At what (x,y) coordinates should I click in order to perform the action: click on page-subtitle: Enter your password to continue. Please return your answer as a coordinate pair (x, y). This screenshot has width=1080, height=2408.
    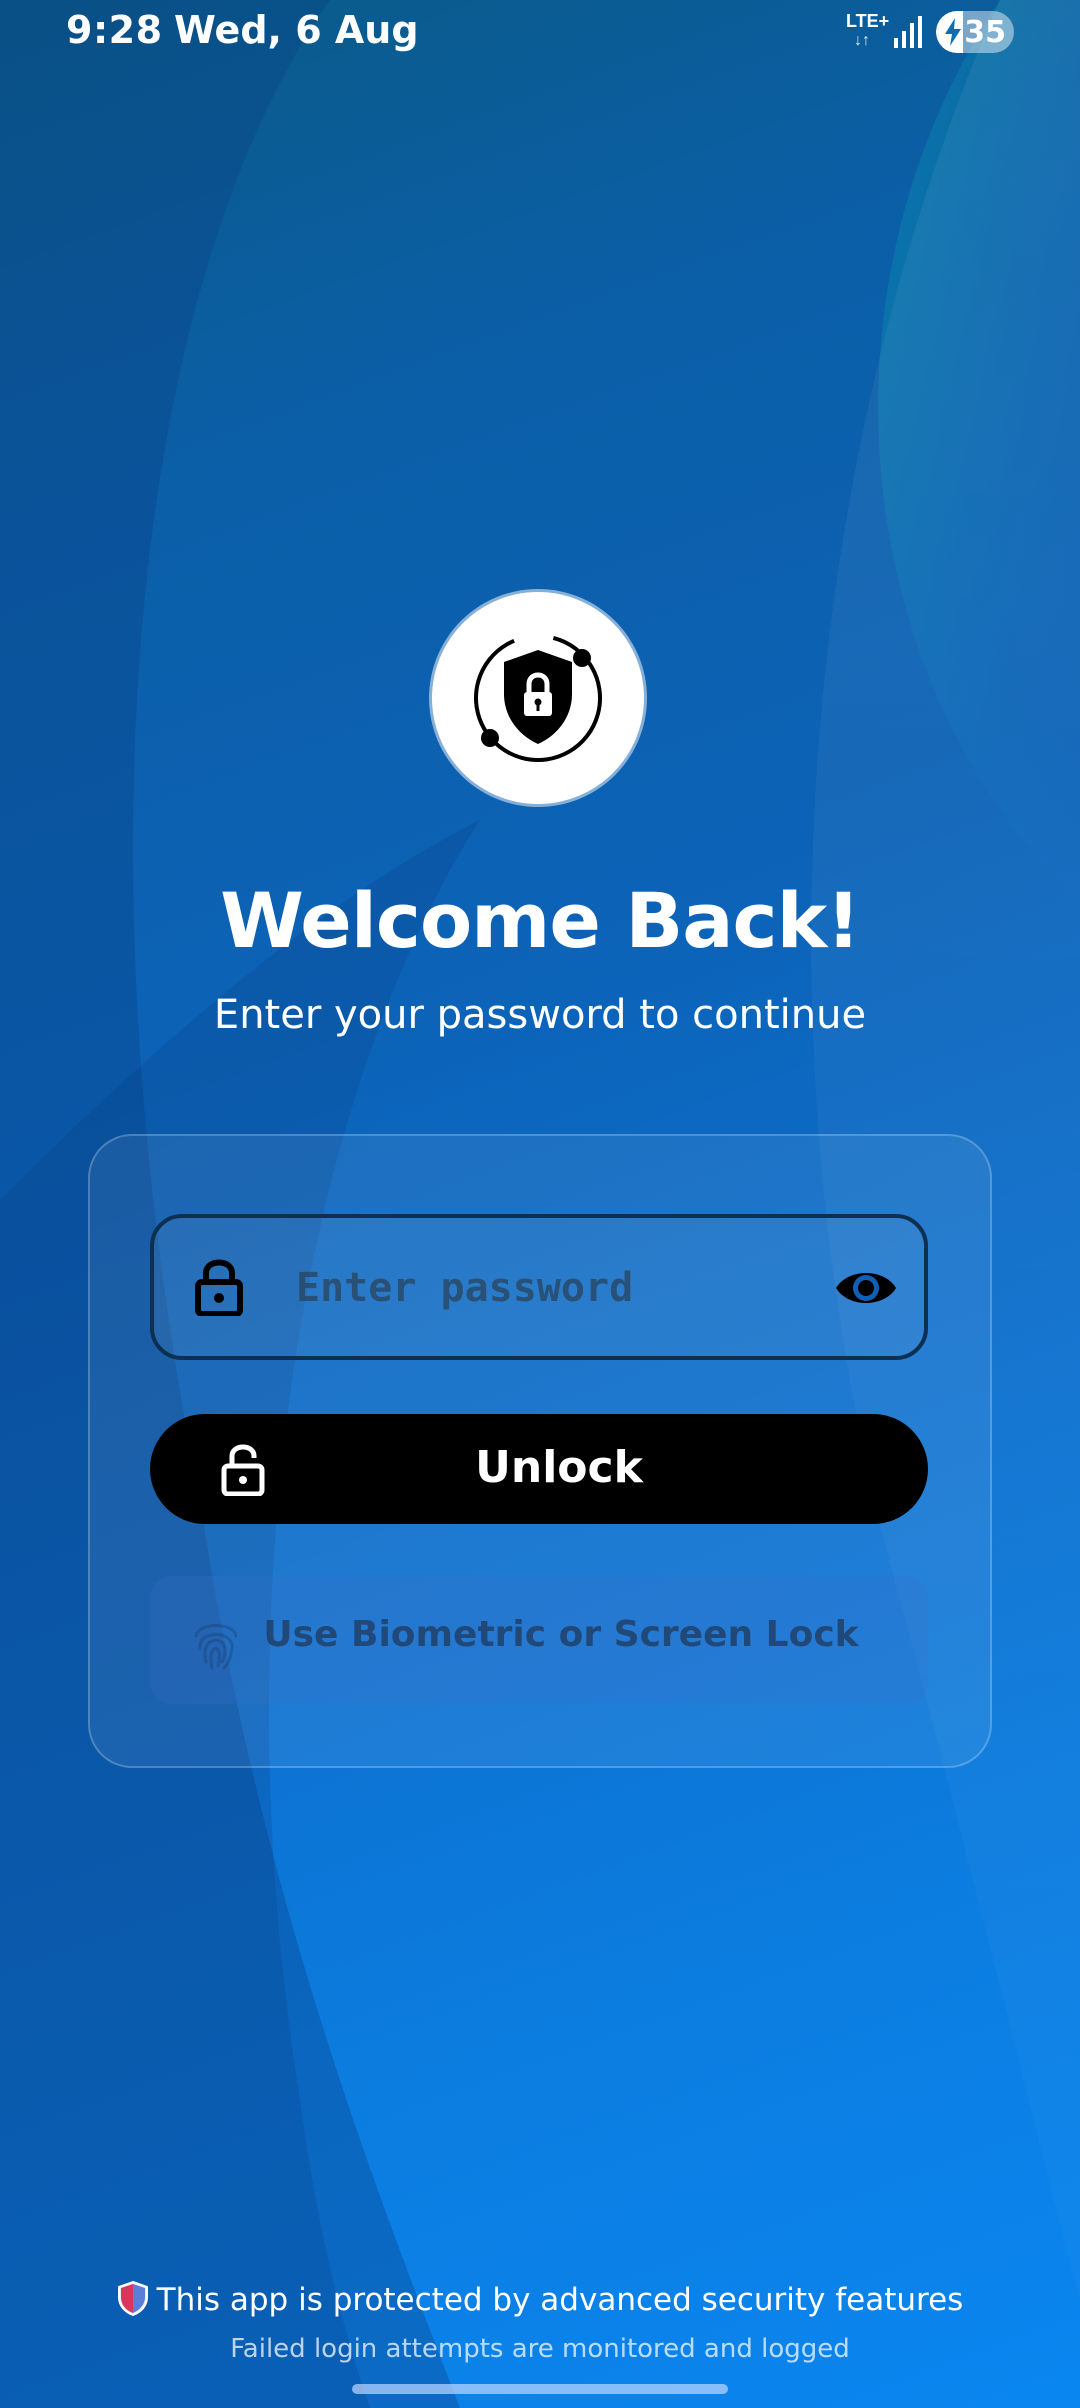
    Looking at the image, I should click on (540, 1015).